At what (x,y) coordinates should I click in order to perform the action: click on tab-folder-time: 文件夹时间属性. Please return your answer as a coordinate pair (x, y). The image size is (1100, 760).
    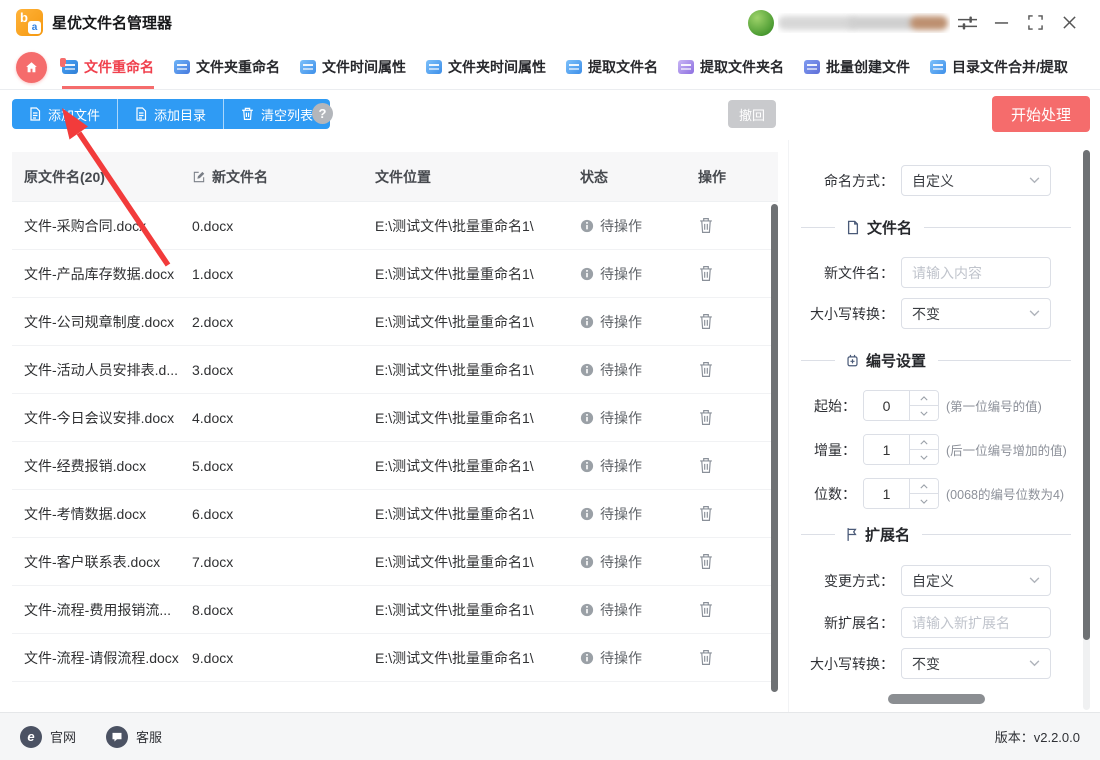
    Looking at the image, I should click on (486, 67).